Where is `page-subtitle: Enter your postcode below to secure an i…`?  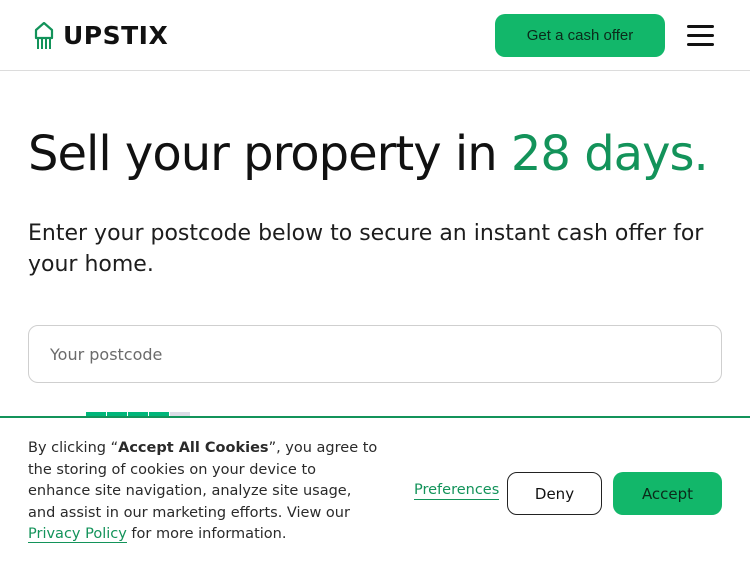 page-subtitle: Enter your postcode below to secure an i… is located at coordinates (366, 249).